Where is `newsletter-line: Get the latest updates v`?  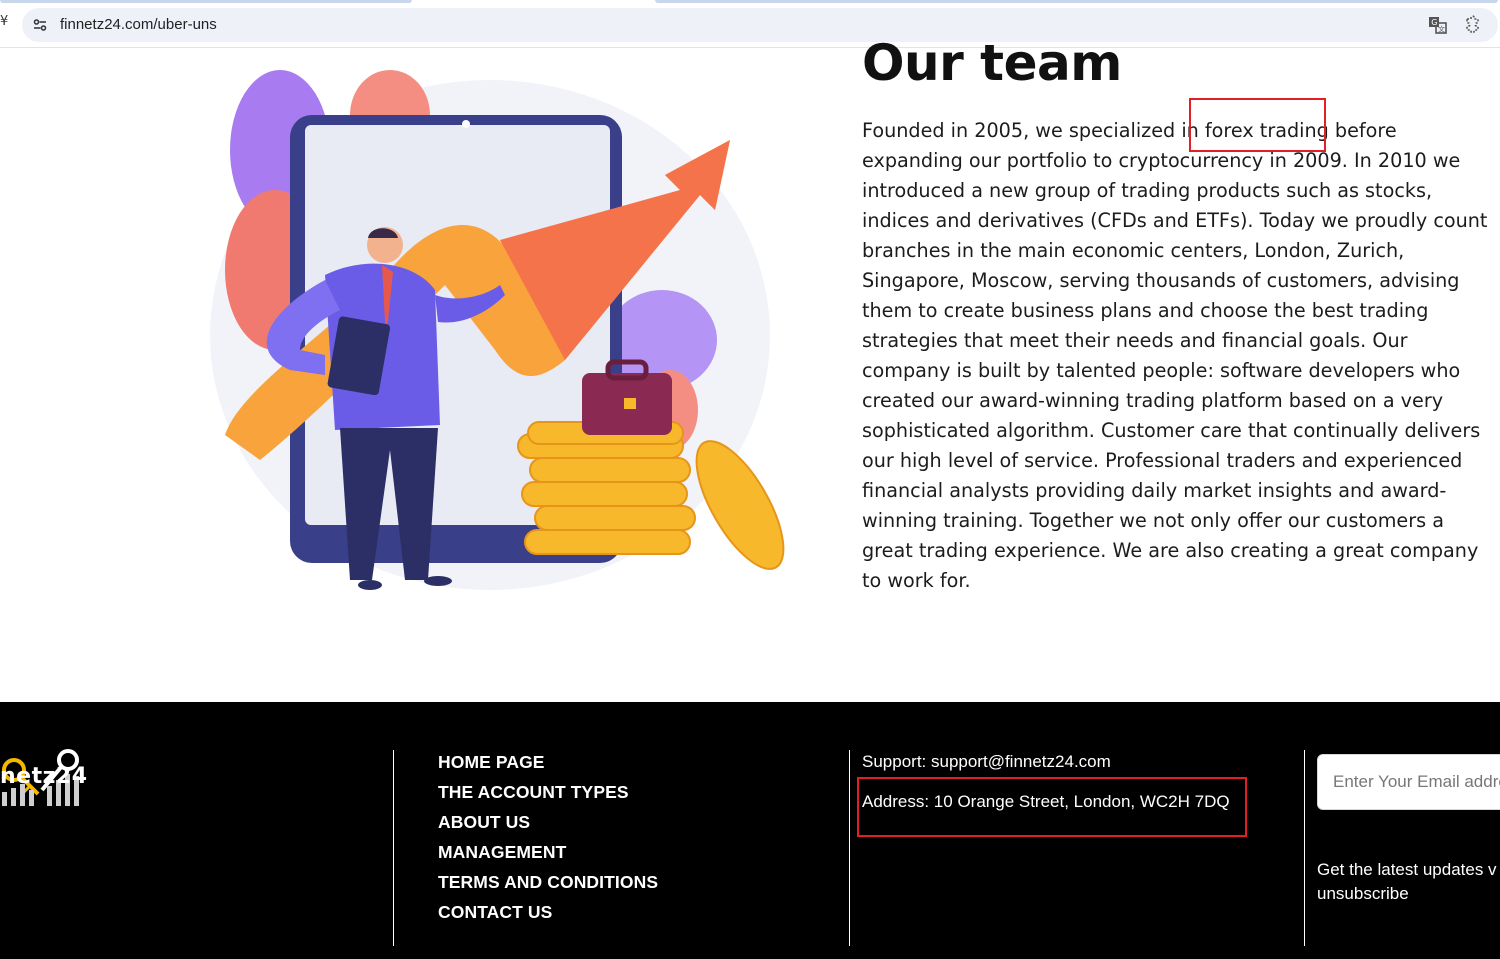
newsletter-line: Get the latest updates v is located at coordinates (1407, 869).